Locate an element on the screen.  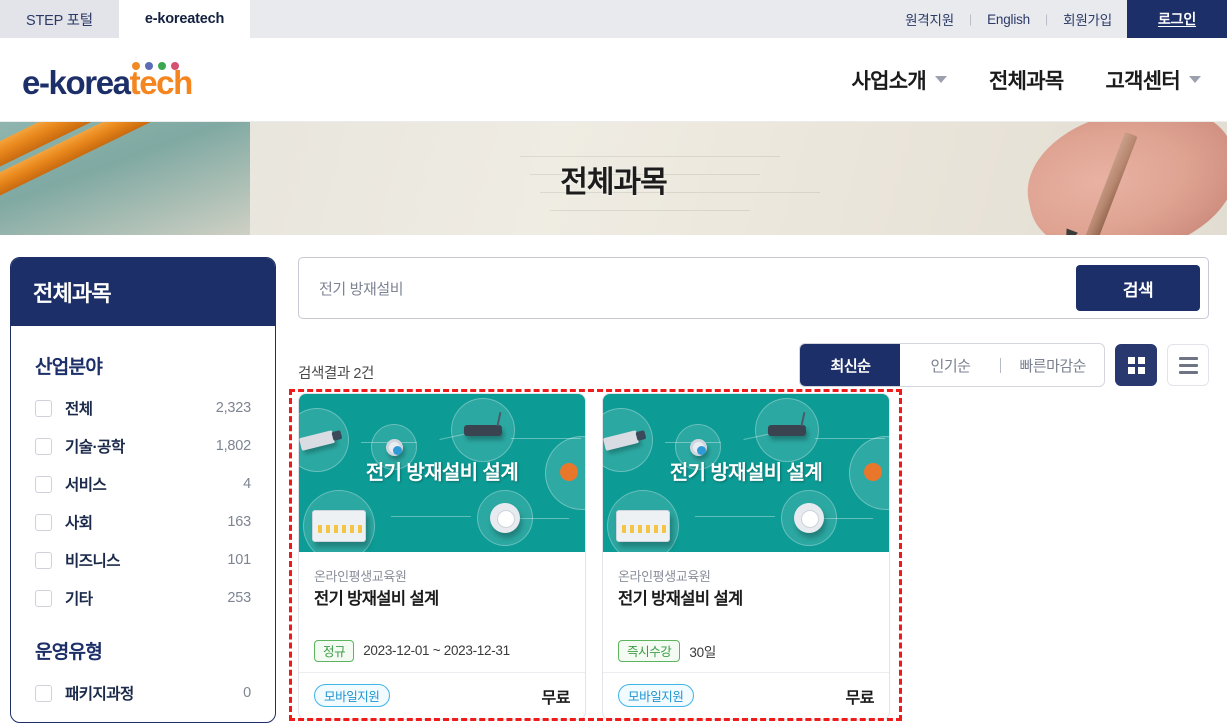
top-links-group: 원격지원 | English | 회원가입 로그인 is located at coordinates (1058, 19).